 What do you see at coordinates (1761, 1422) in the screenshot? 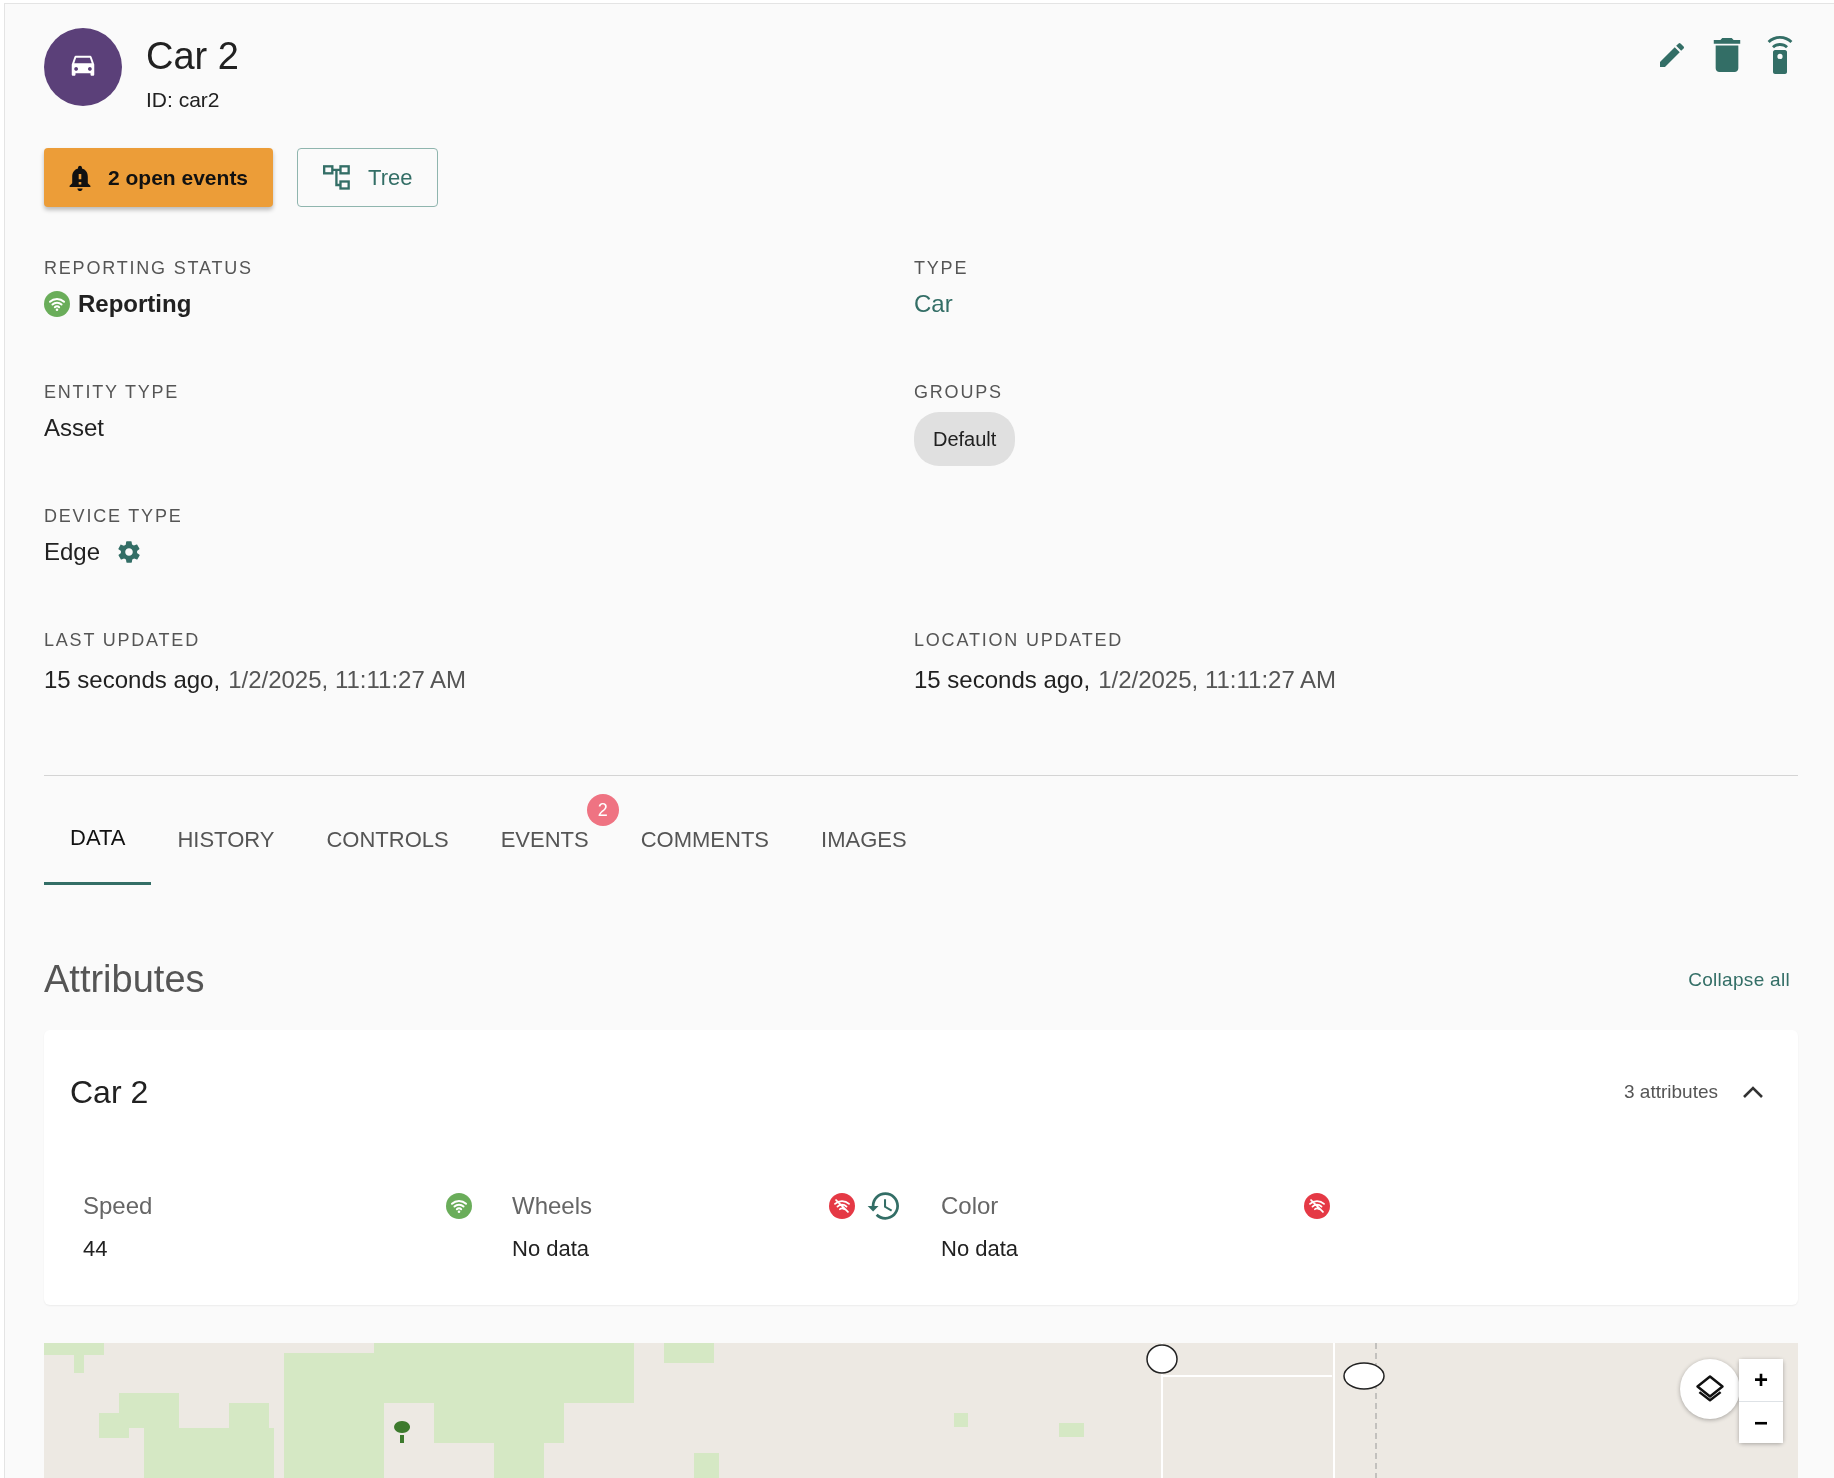
I see `zoom-out-button: −` at bounding box center [1761, 1422].